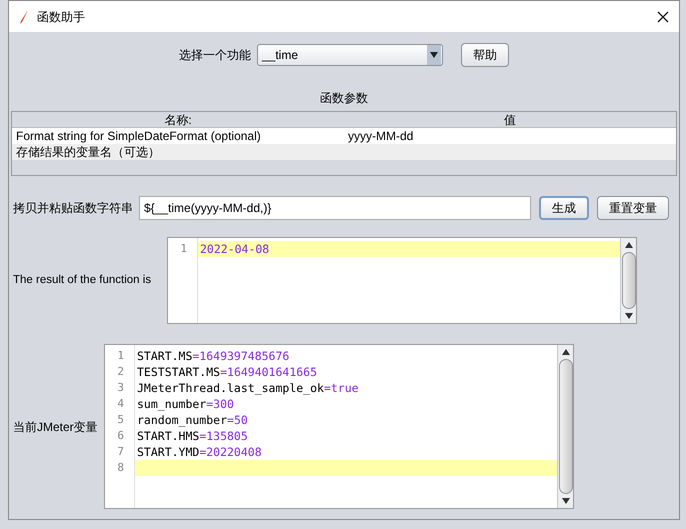  What do you see at coordinates (235, 249) in the screenshot?
I see `code-text: 2022-04-08` at bounding box center [235, 249].